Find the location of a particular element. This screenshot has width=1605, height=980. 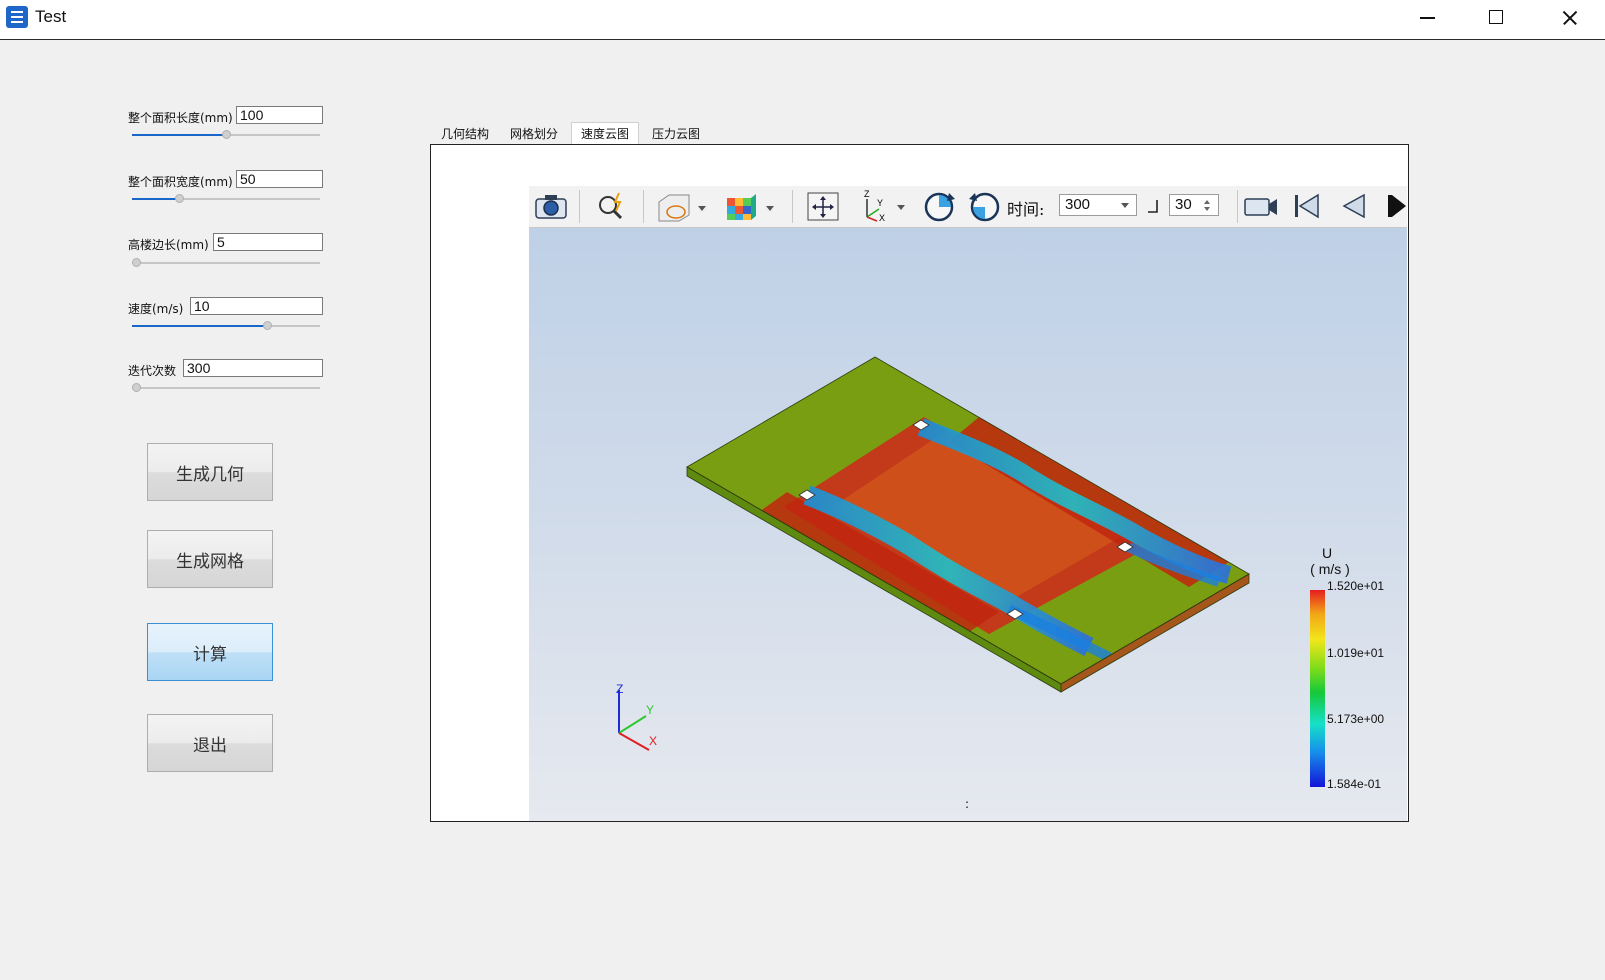

title-bar: Test is located at coordinates (802, 20).